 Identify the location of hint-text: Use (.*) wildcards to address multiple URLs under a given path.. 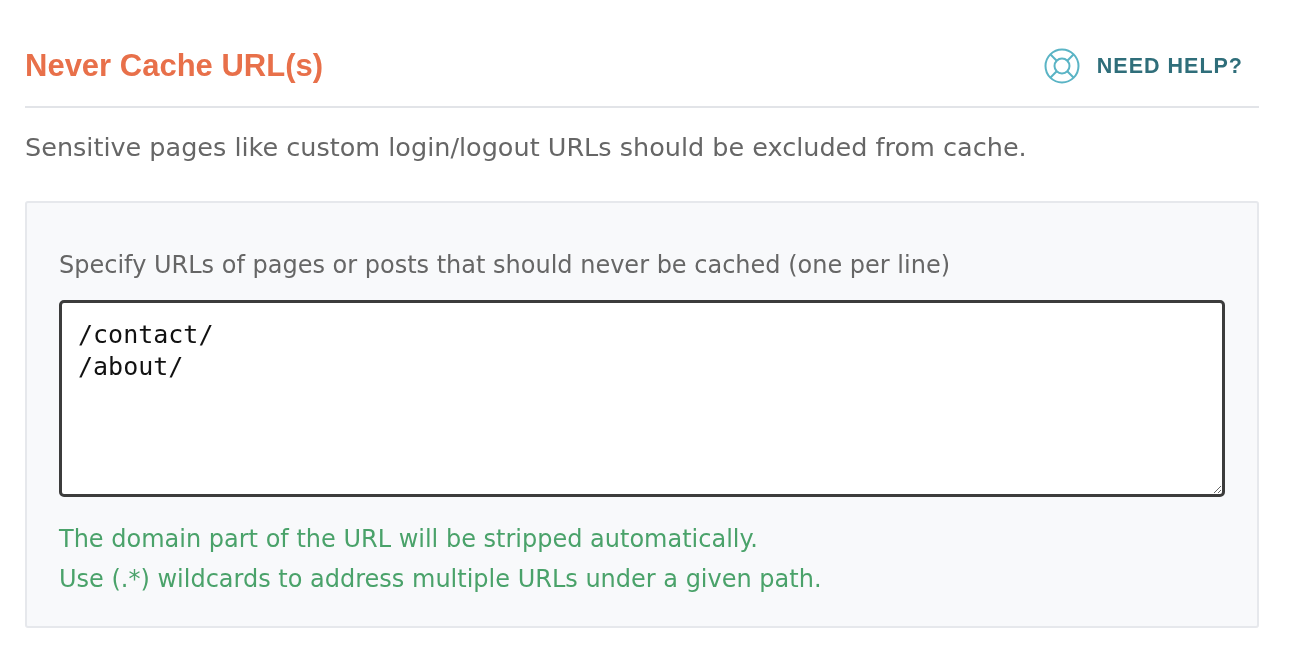
(441, 579).